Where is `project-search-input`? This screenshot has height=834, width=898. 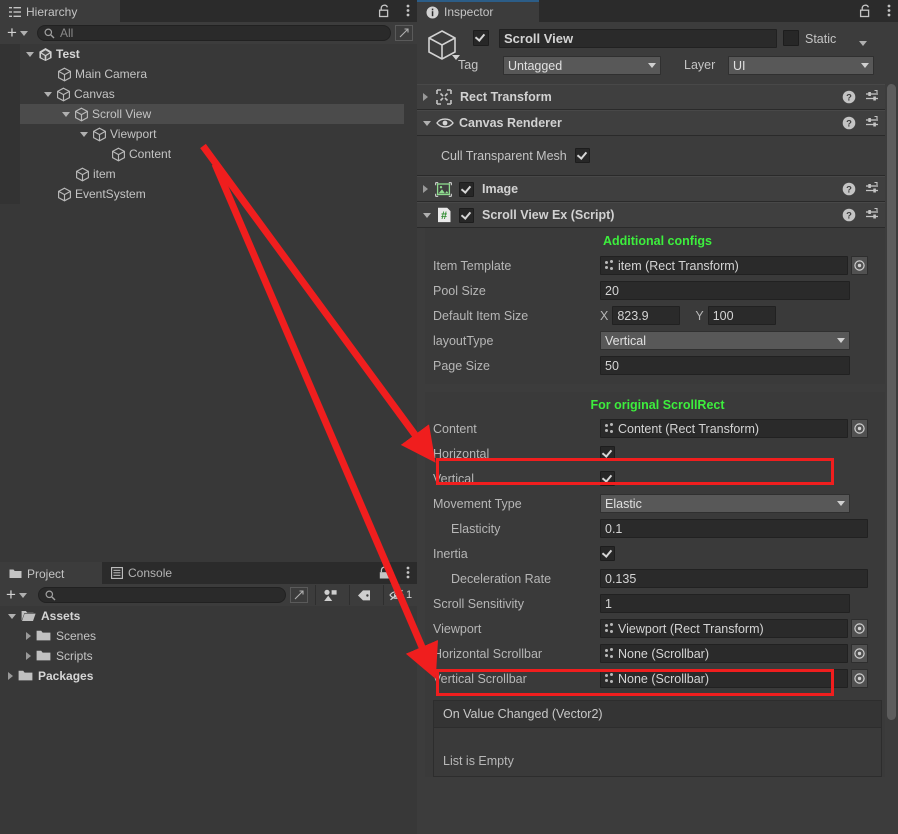
project-search-input is located at coordinates (161, 595).